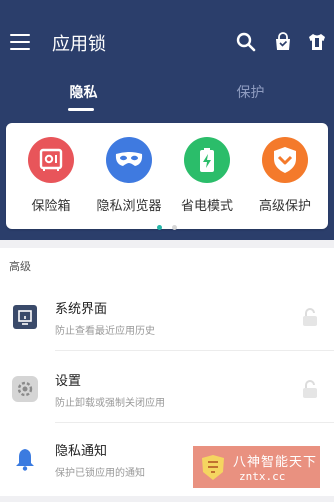 Image resolution: width=334 pixels, height=502 pixels. I want to click on watermark: 八神智能天下 zntx.cc, so click(256, 467).